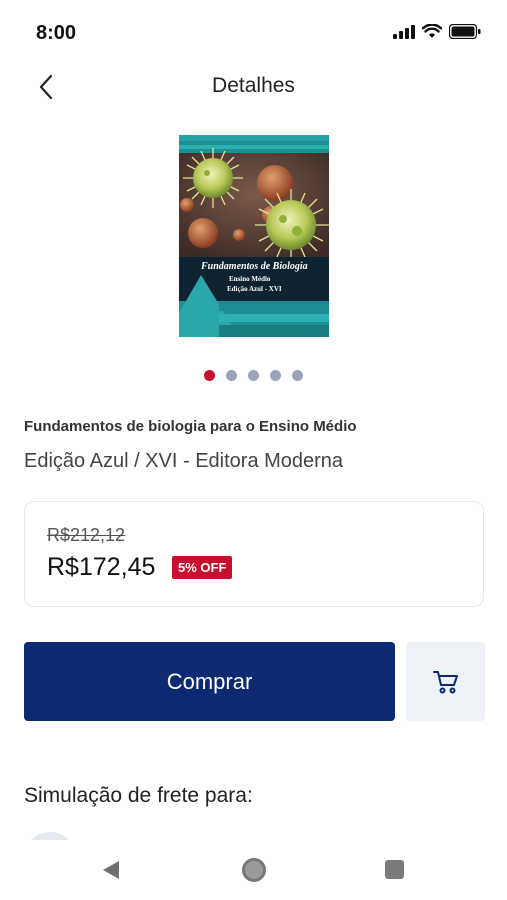  I want to click on nav-home-icon, so click(254, 870).